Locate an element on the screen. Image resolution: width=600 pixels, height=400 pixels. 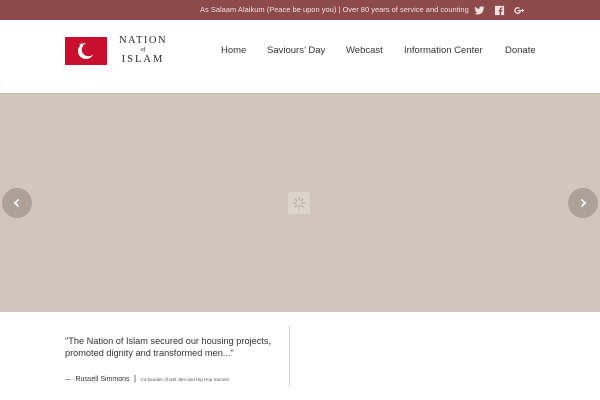
nation-of-islam-logo: NATION of ISLAM is located at coordinates (120, 52).